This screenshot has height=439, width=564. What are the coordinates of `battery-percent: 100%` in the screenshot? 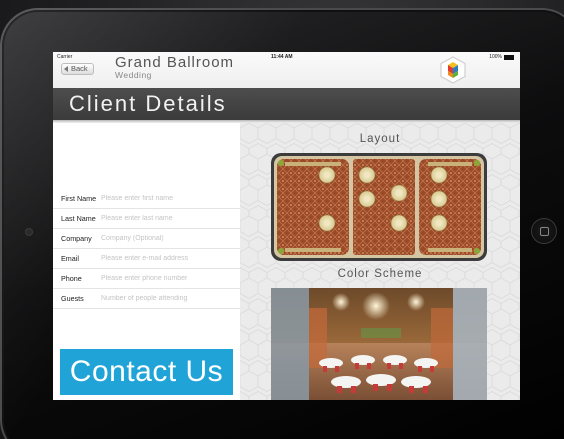 It's located at (495, 57).